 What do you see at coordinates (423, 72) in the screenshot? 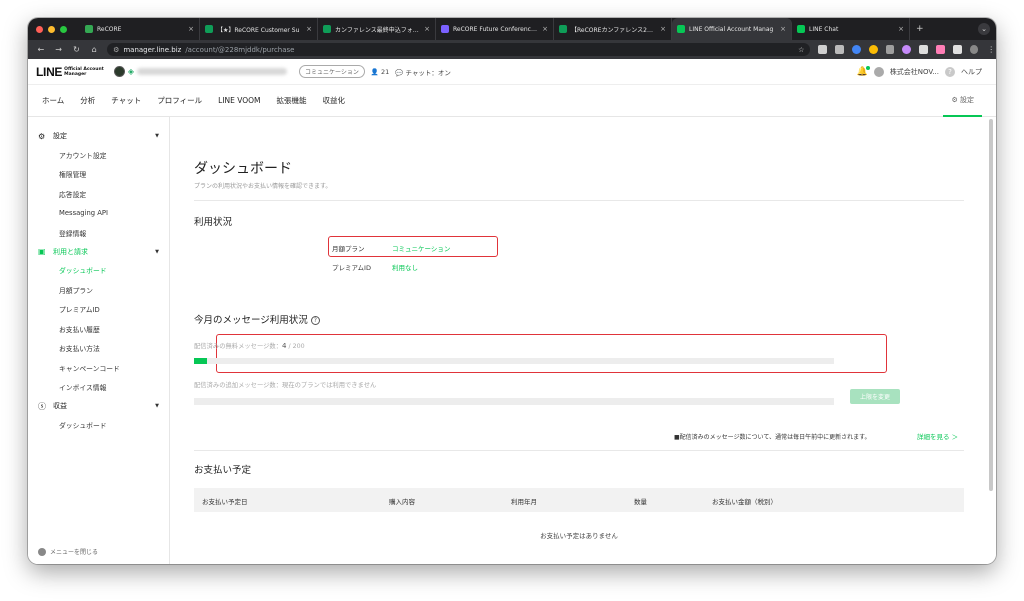
I see `chat-status: 💬 チャット：オン` at bounding box center [423, 72].